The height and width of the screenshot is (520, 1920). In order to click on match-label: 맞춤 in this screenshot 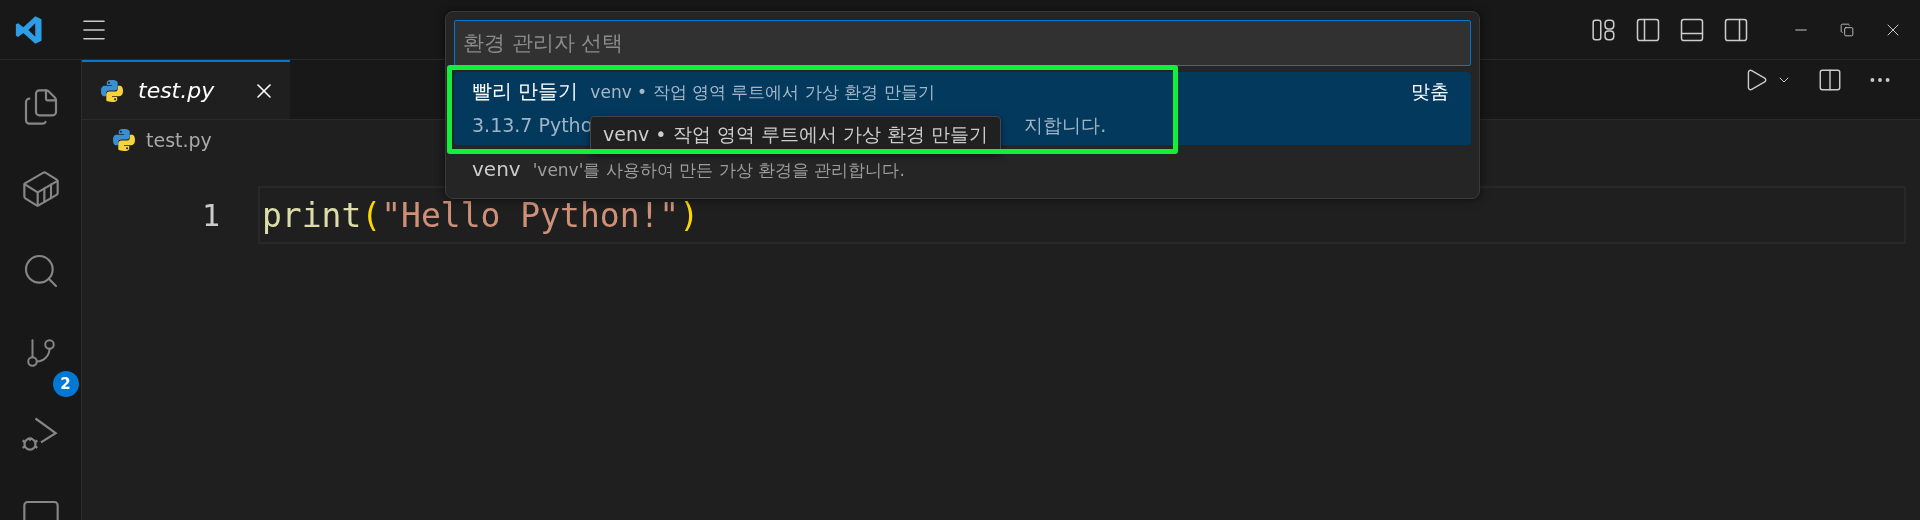, I will do `click(1430, 91)`.